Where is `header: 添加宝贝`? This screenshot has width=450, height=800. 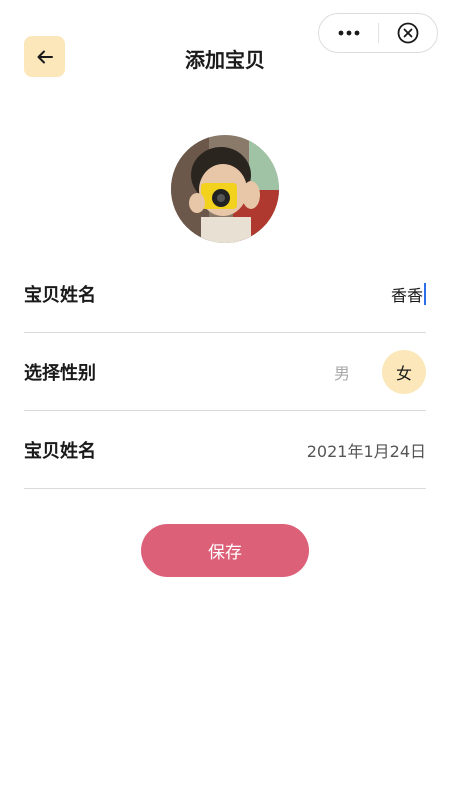
header: 添加宝贝 is located at coordinates (225, 55).